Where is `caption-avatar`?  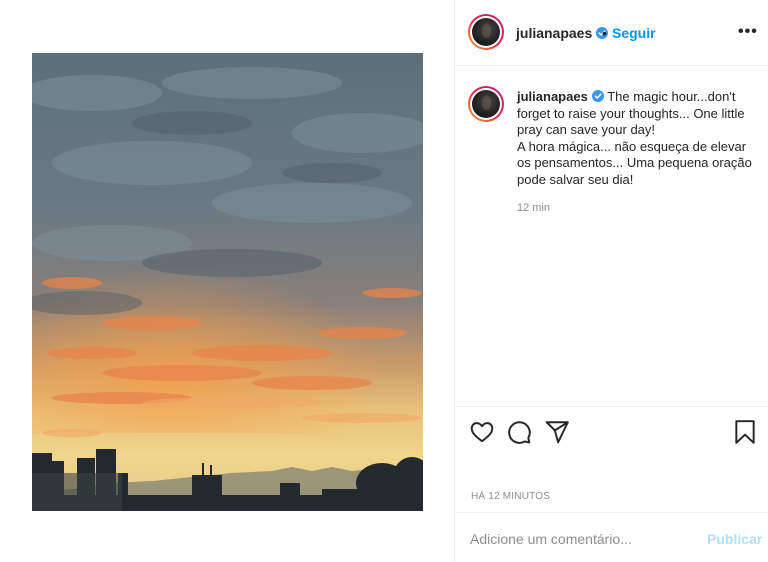
caption-avatar is located at coordinates (486, 104).